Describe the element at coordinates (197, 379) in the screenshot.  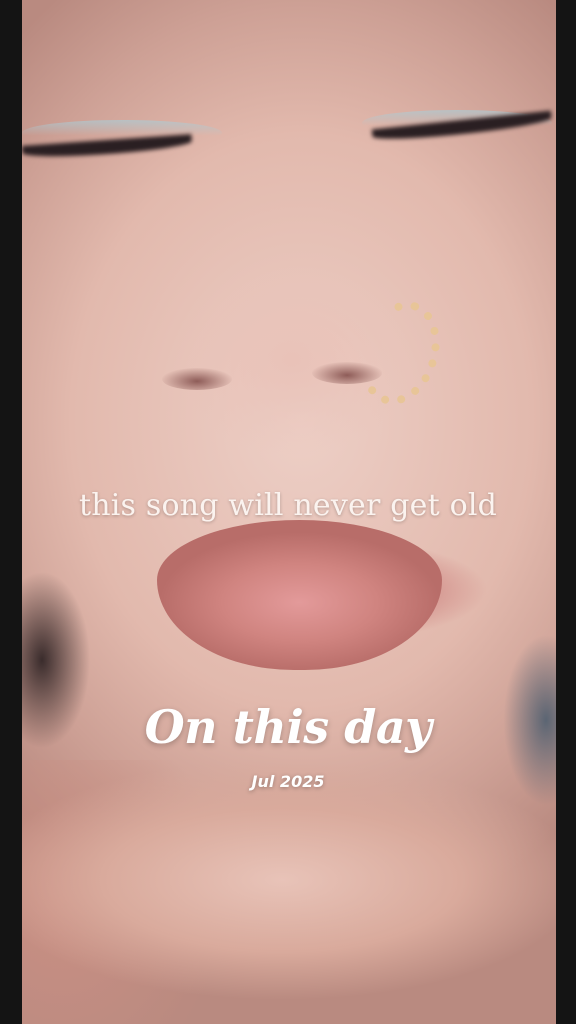
I see `nostril-left` at that location.